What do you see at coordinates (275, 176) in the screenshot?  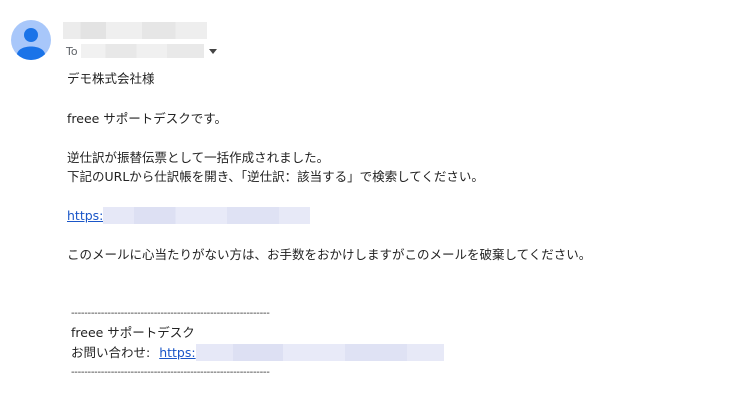 I see `body-line-2: 下記のURLから仕訳帳を開き、「逆仕訳：該当する」で検索してください。` at bounding box center [275, 176].